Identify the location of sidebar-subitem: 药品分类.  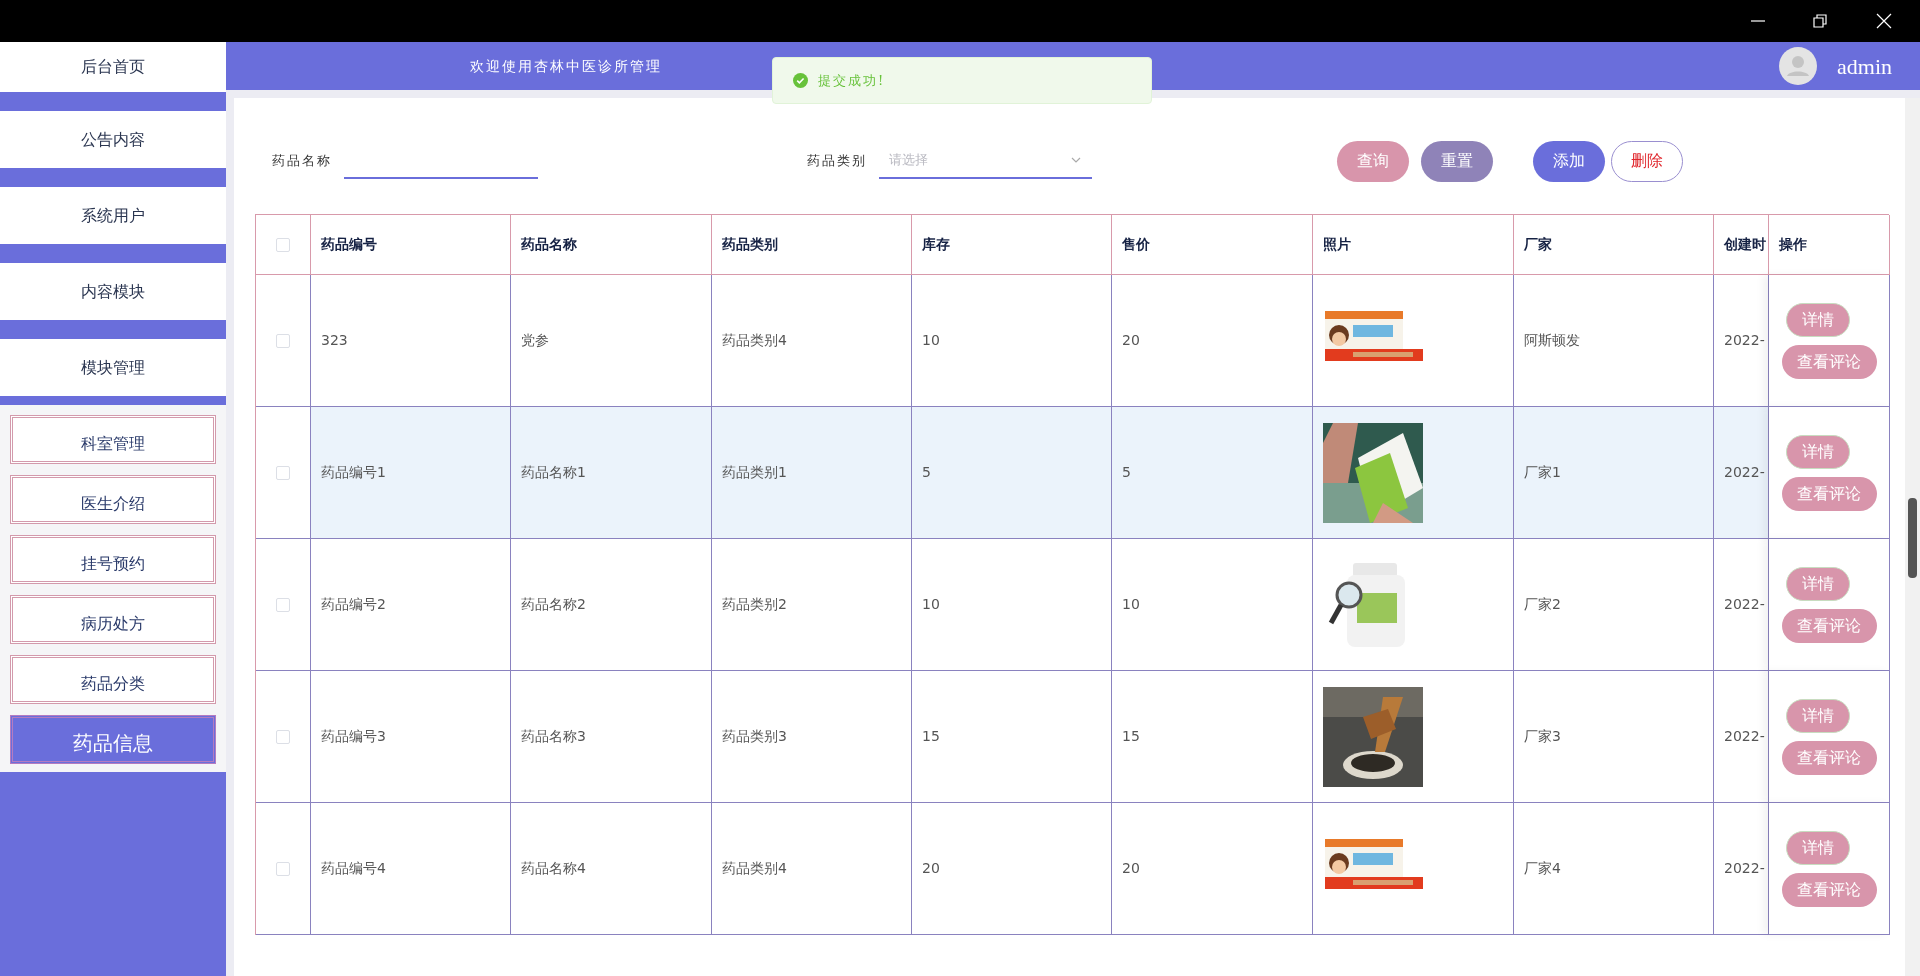
(113, 679).